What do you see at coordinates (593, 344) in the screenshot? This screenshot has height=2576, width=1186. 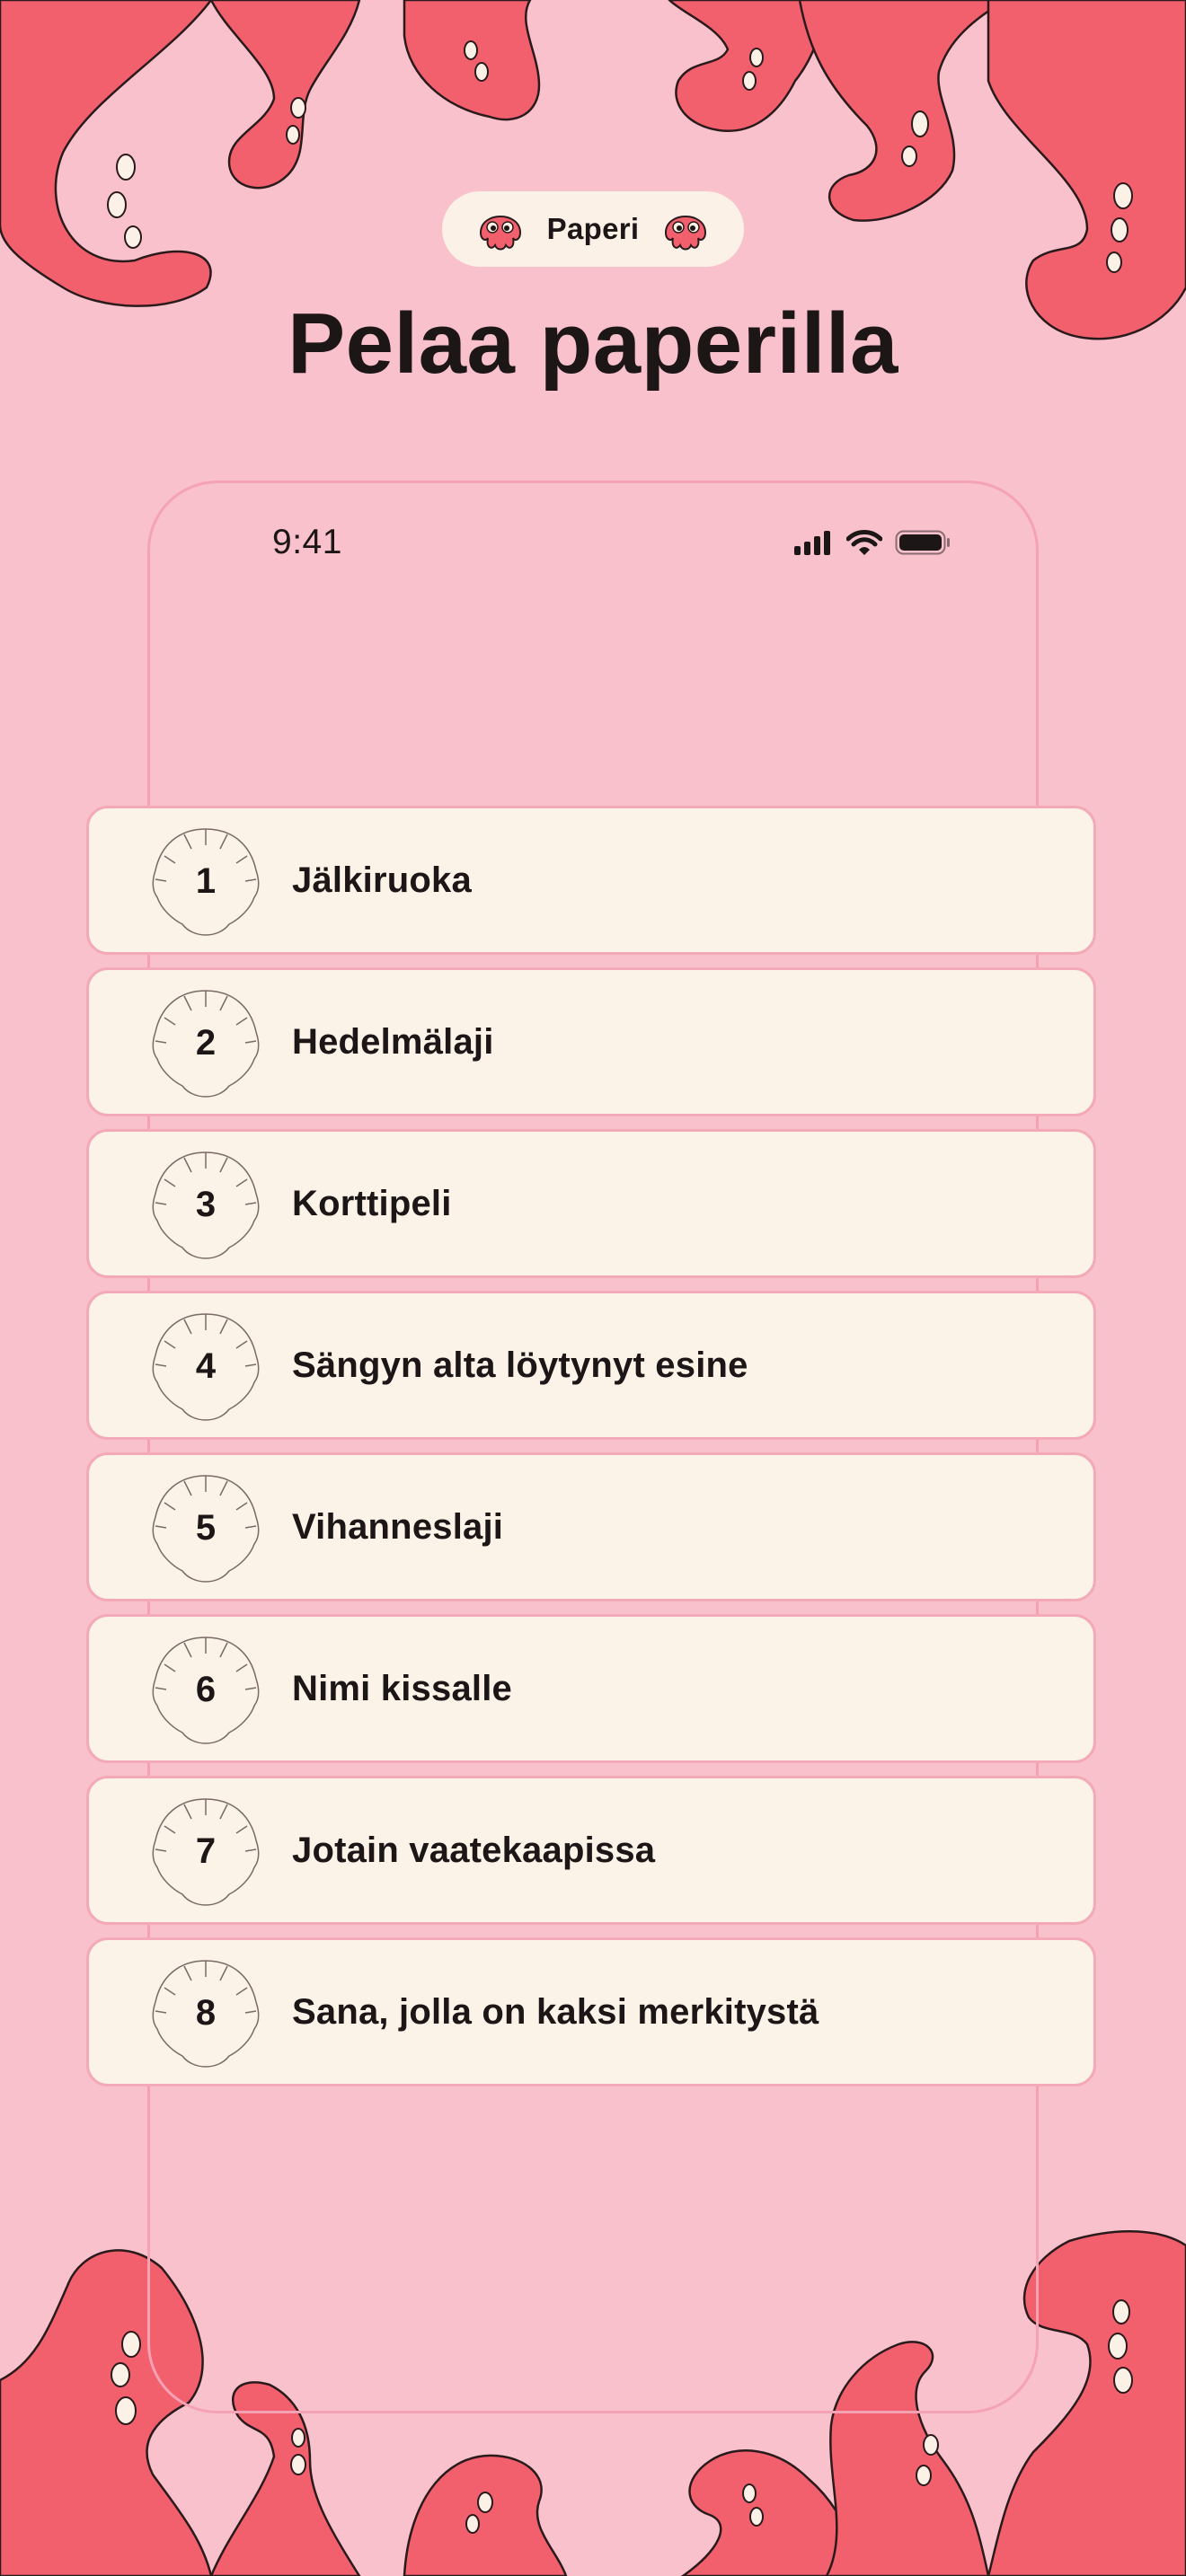 I see `page-title: Pelaa paperilla` at bounding box center [593, 344].